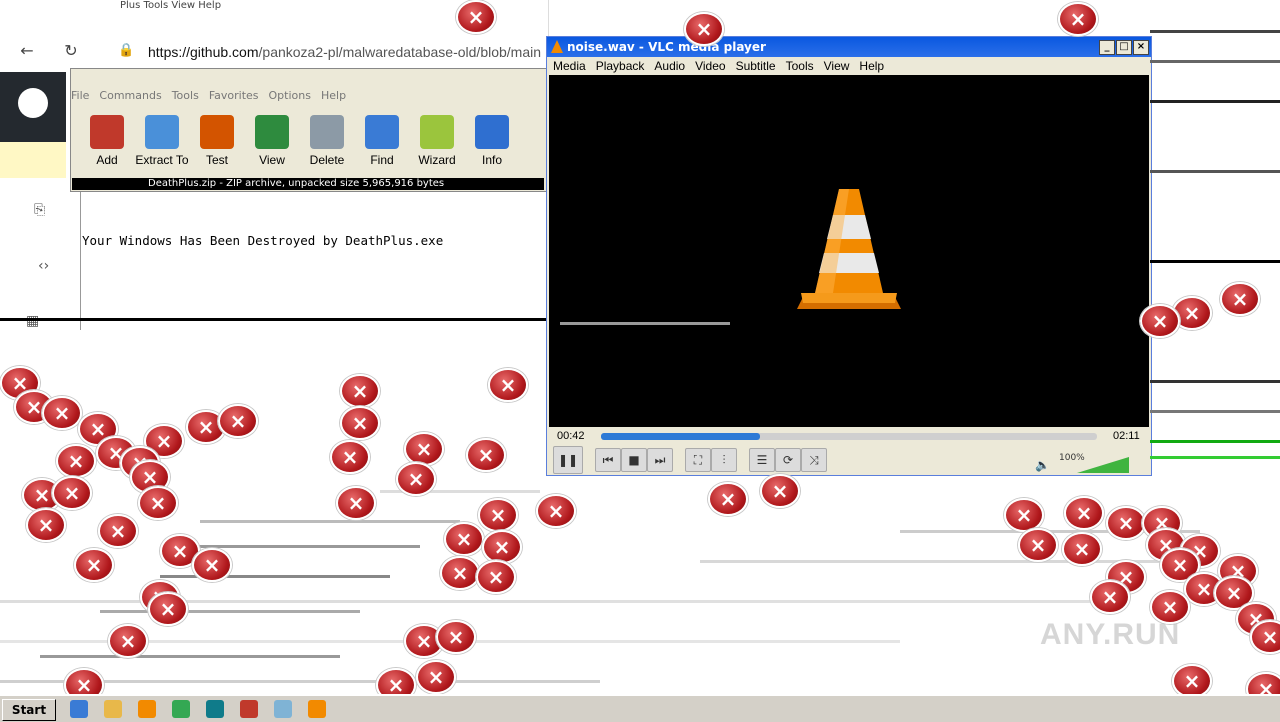  Describe the element at coordinates (849, 47) in the screenshot. I see `vlc-title-bar: noise.wav - VLC media player _ □ ×` at that location.